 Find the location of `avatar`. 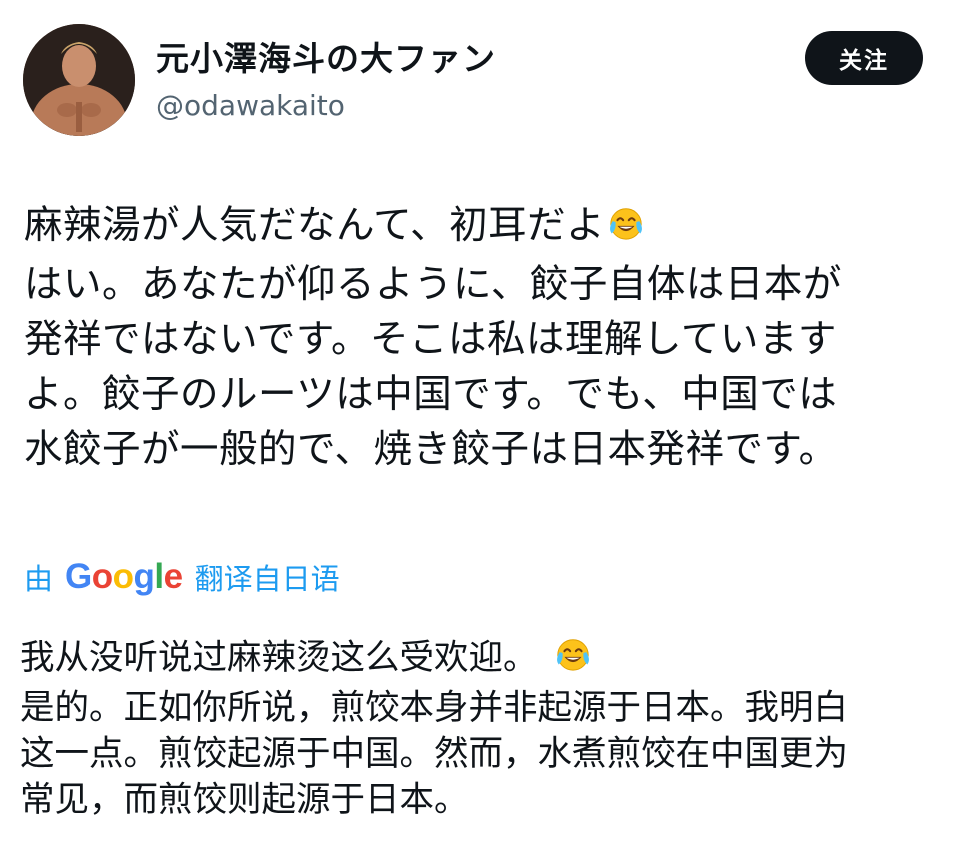

avatar is located at coordinates (79, 80).